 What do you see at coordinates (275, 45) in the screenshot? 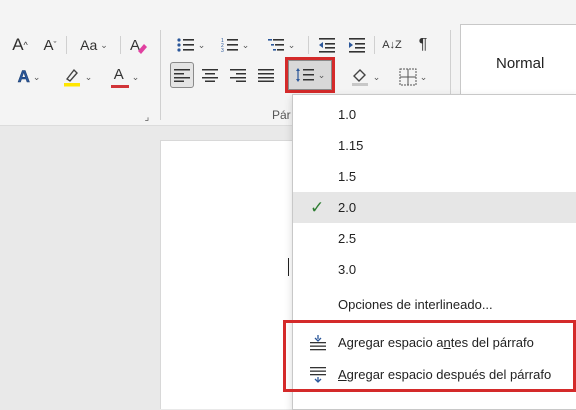
I see `multilevel-list-icon` at bounding box center [275, 45].